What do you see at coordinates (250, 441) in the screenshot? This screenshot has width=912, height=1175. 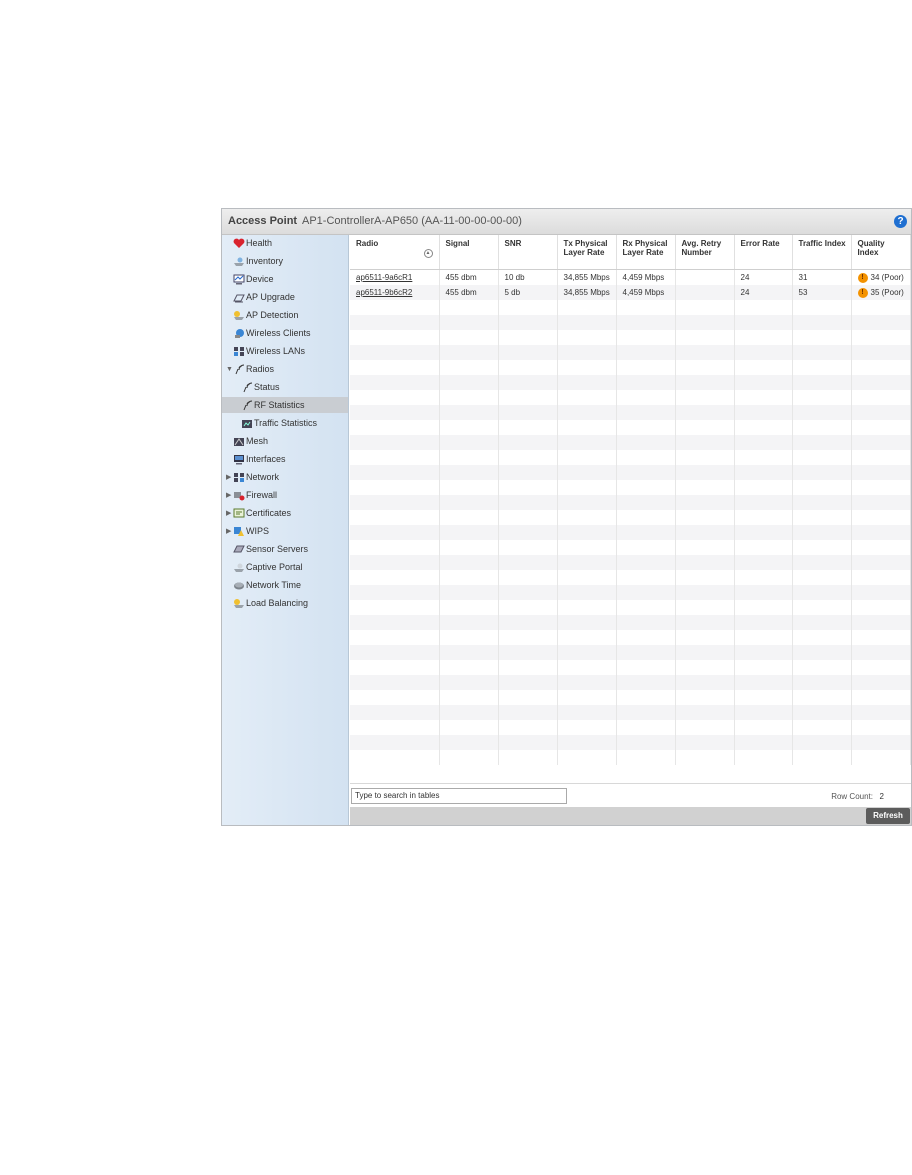 I see `sidebar-item-mesh: Mesh` at bounding box center [250, 441].